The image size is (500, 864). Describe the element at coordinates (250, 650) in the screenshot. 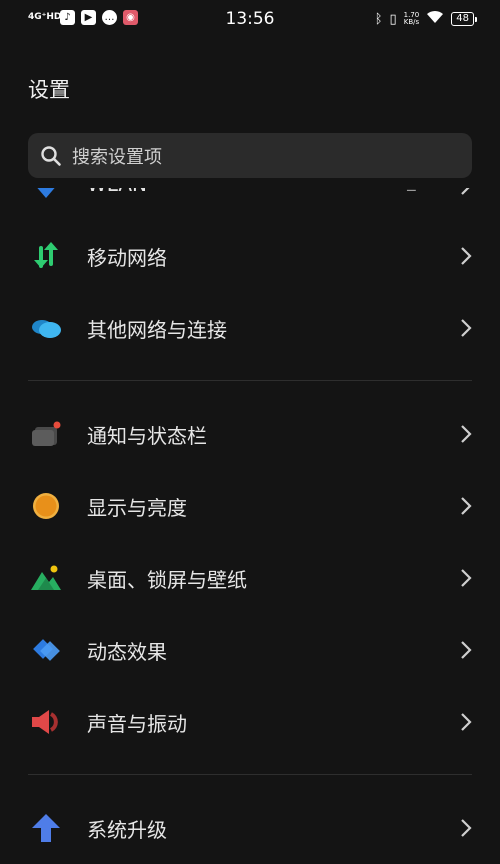

I see `settings-row-motion: 动态效果` at that location.